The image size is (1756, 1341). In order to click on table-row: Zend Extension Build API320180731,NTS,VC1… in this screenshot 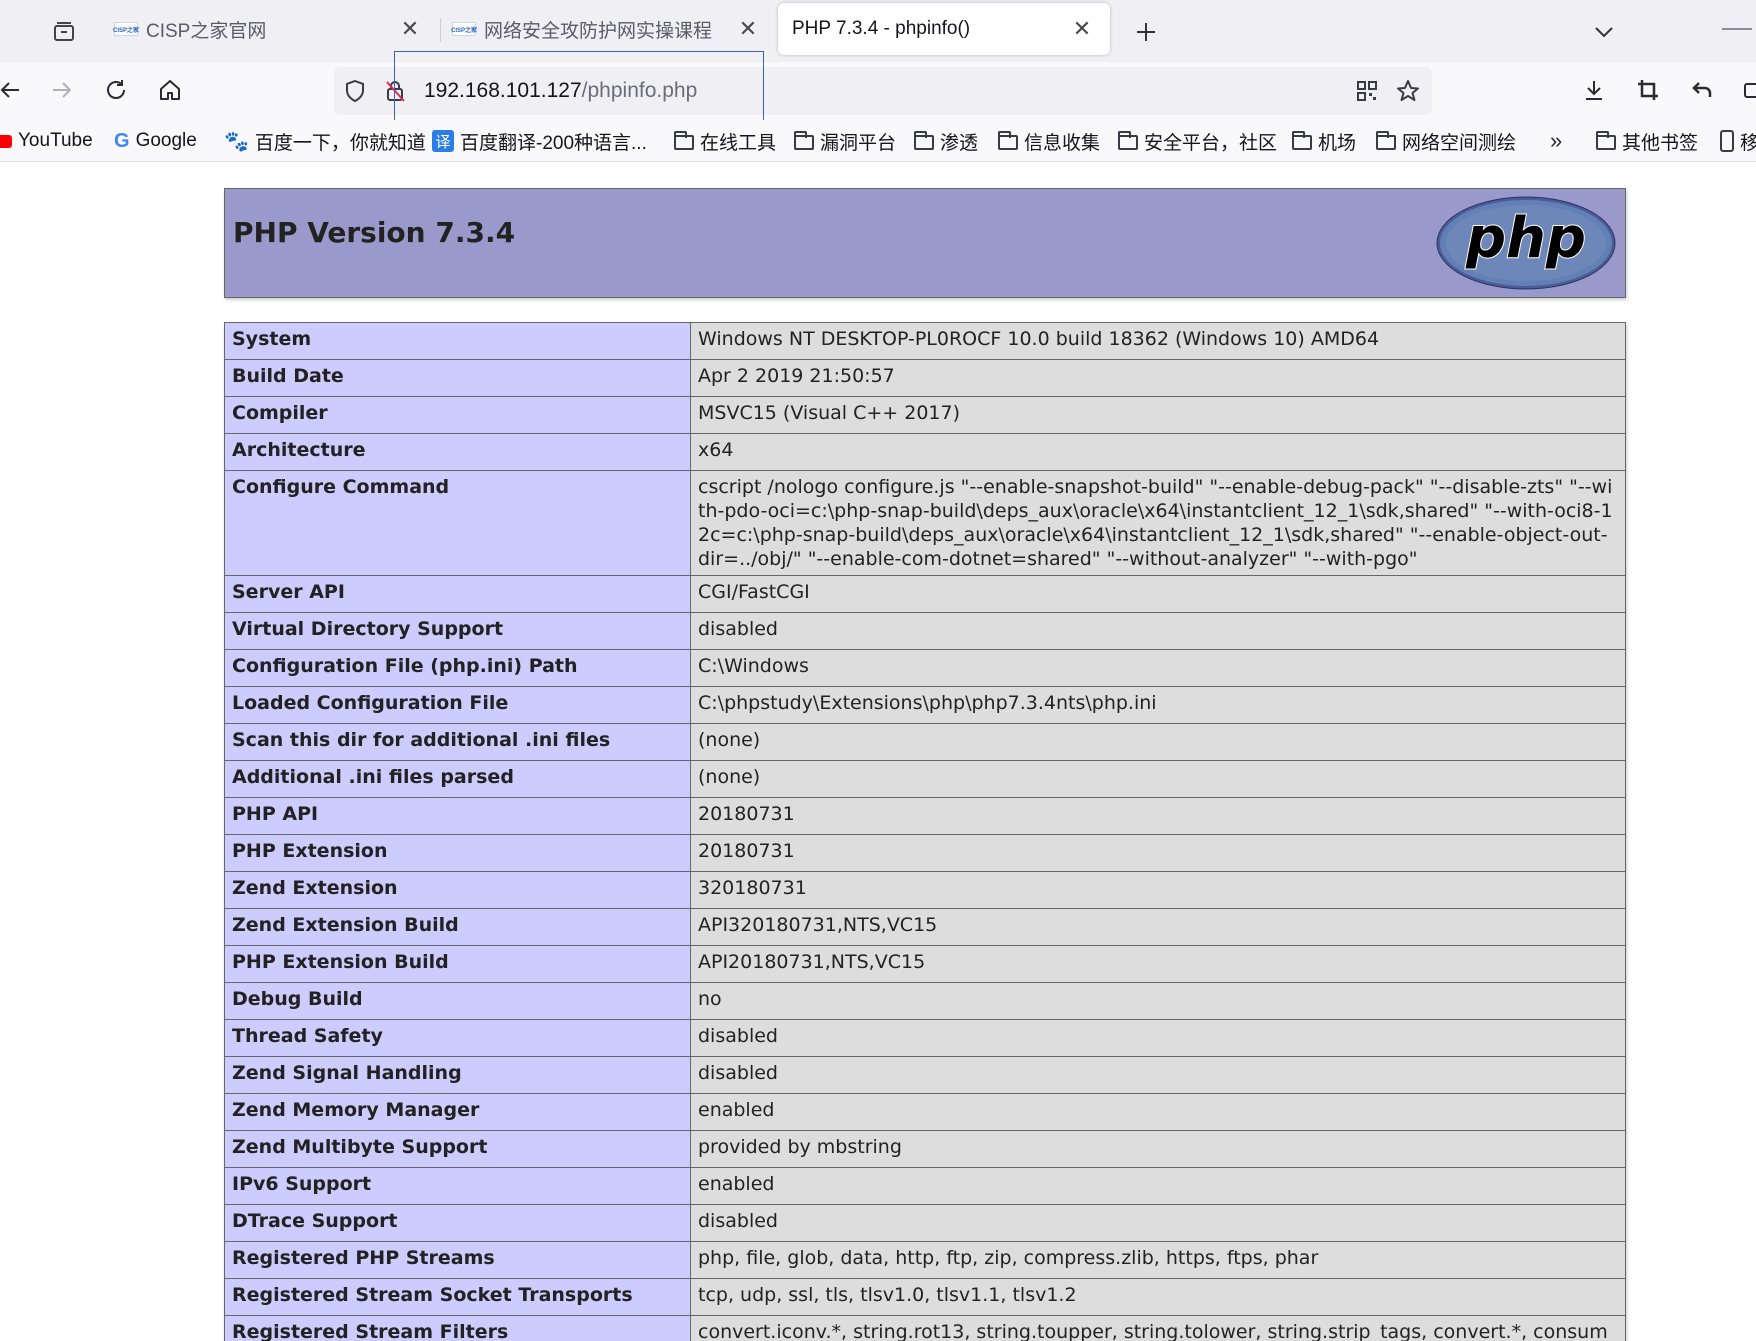, I will do `click(925, 927)`.